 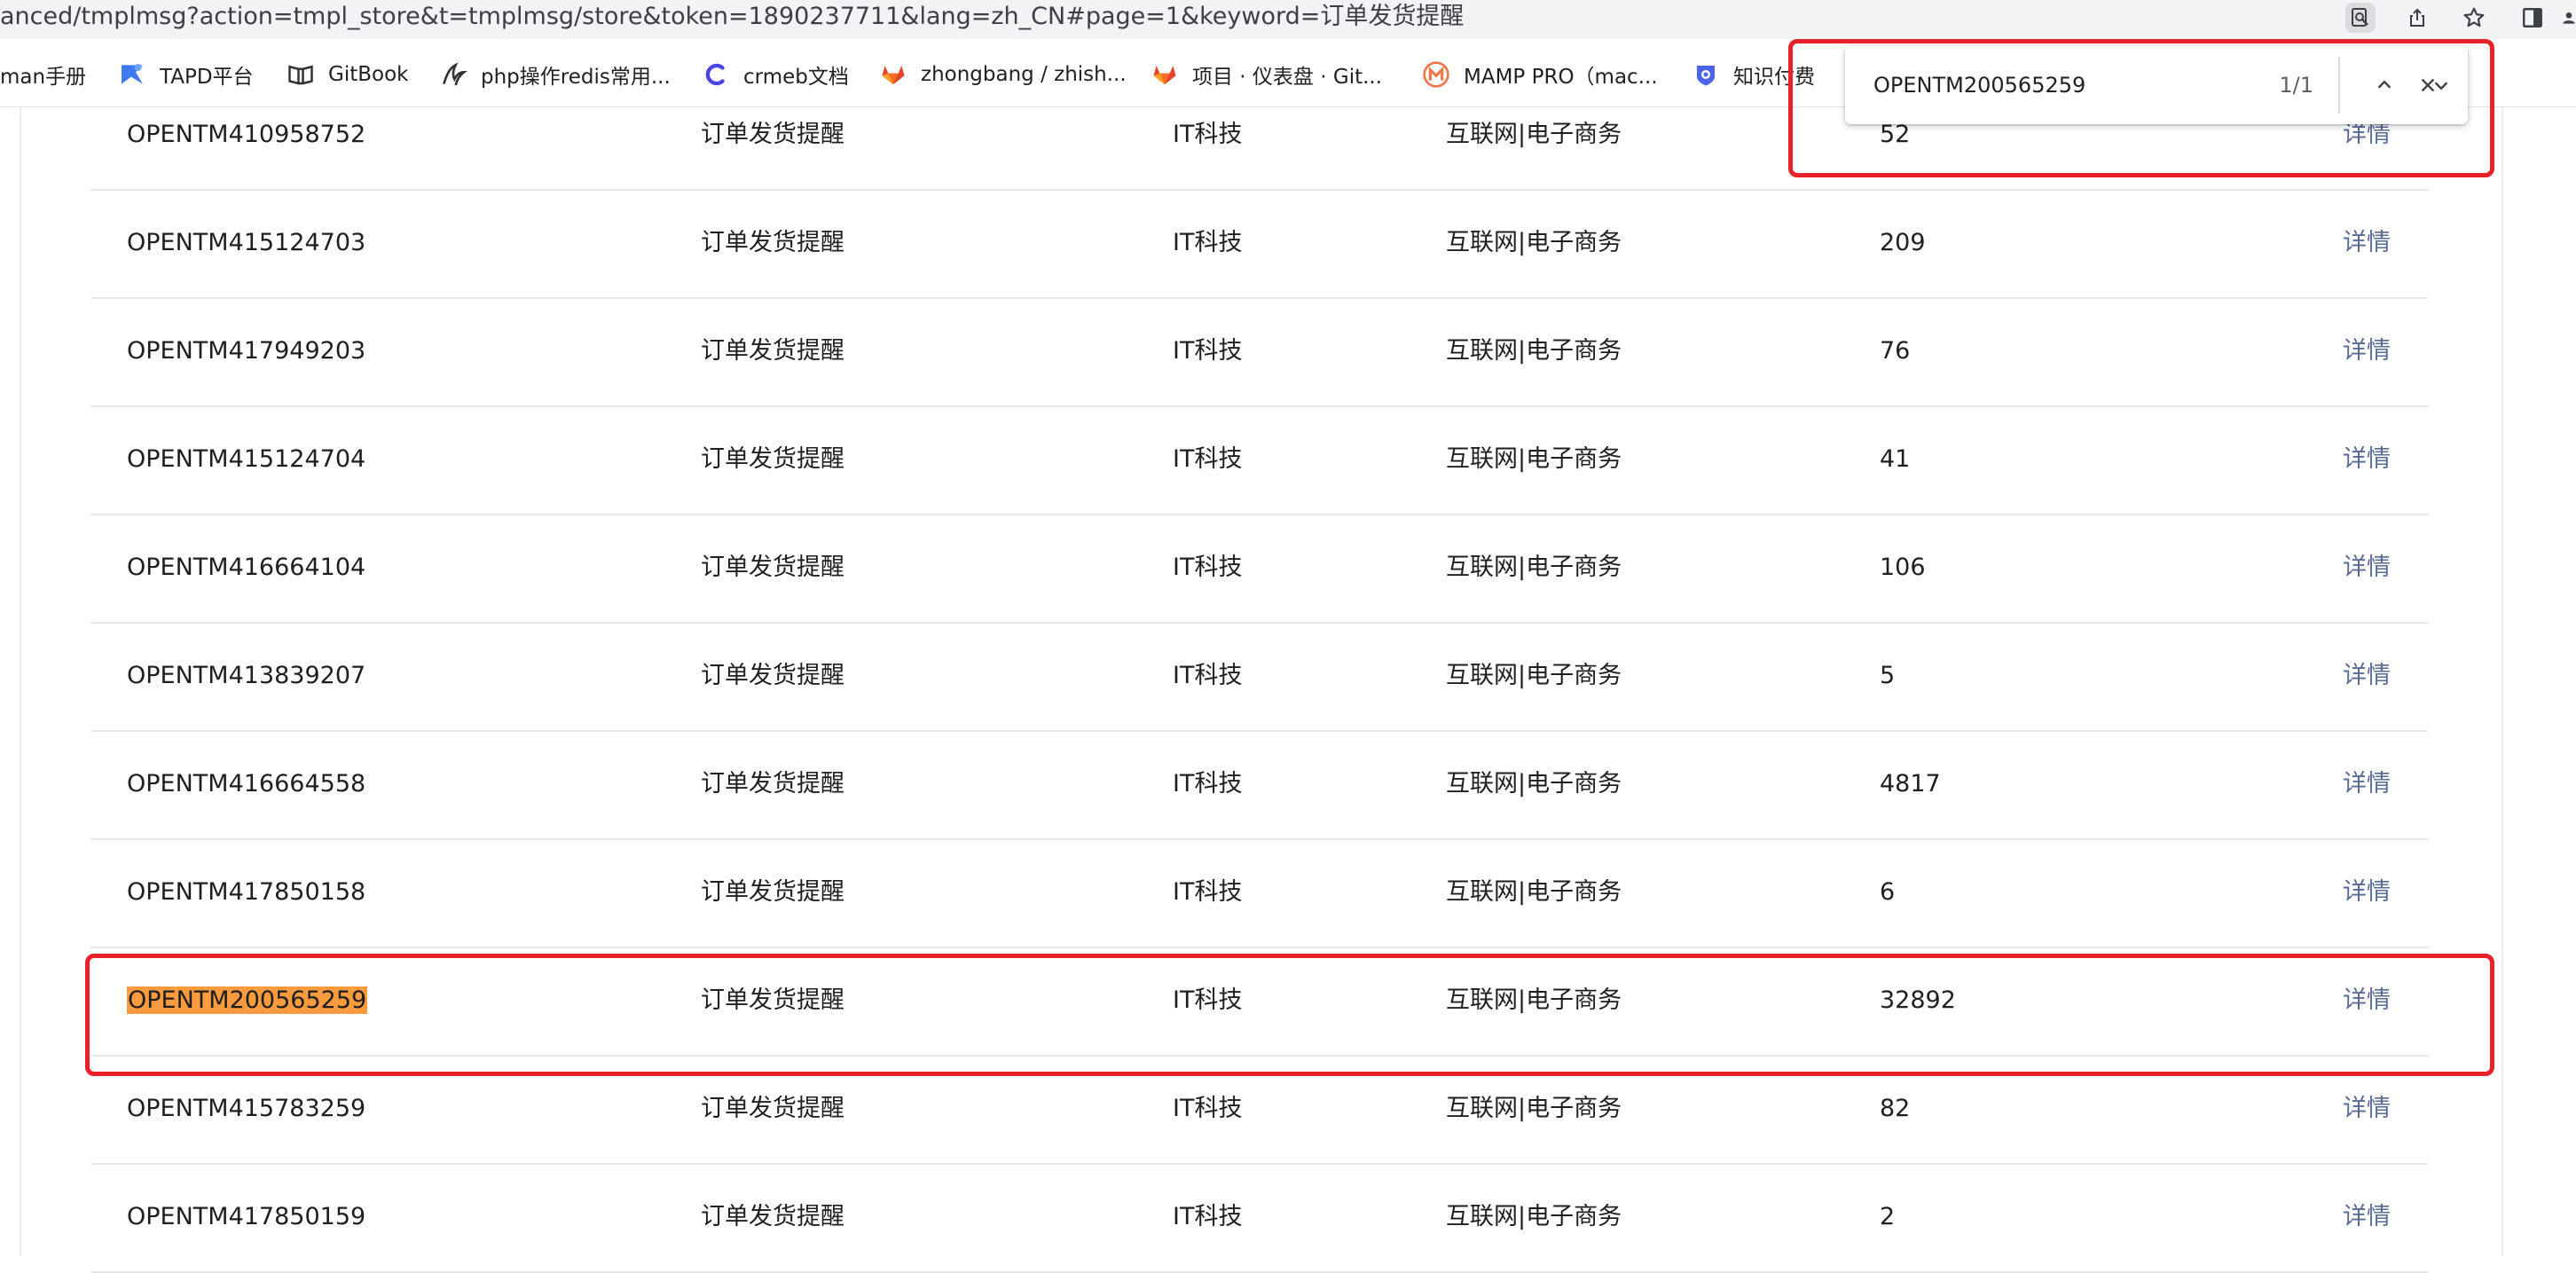 I want to click on table-row: OPENTM416664558 订单发货提醒 IT科技 互联网|电子商务 4817 详情, so click(x=1259, y=785).